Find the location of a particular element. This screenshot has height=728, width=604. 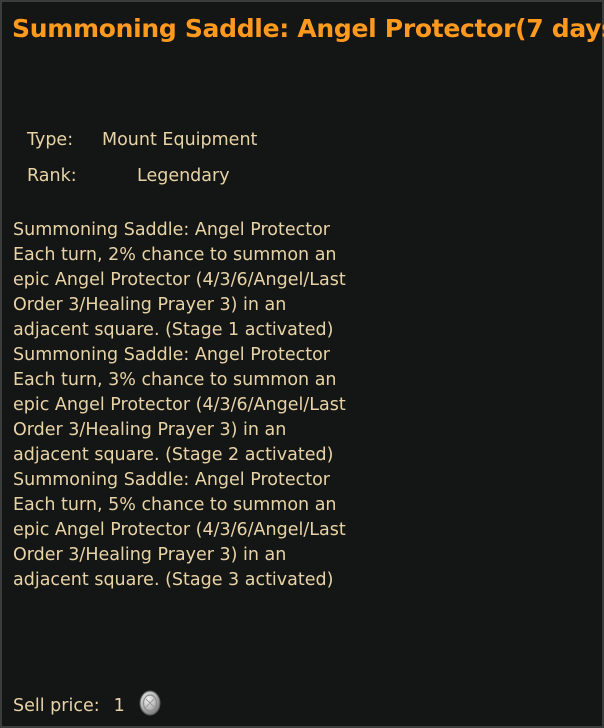

item-type-label: Type: is located at coordinates (50, 140).